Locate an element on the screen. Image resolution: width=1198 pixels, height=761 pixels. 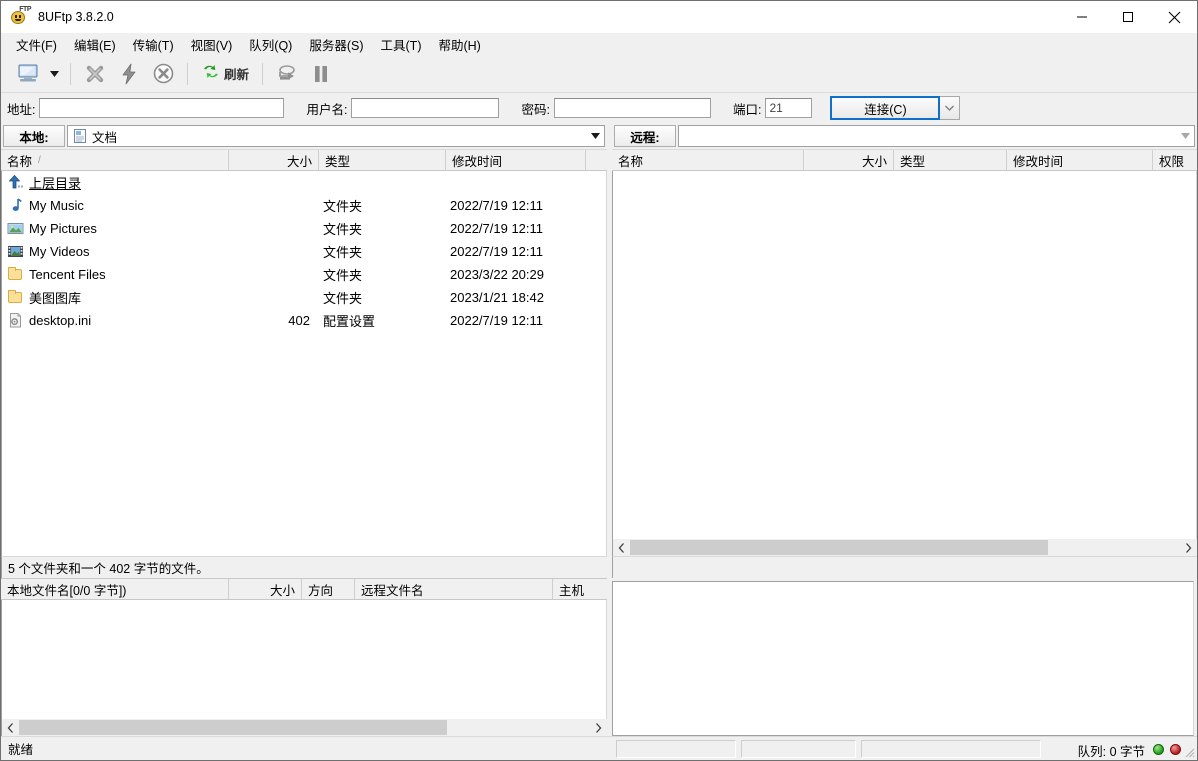
minimize-button is located at coordinates (1082, 17).